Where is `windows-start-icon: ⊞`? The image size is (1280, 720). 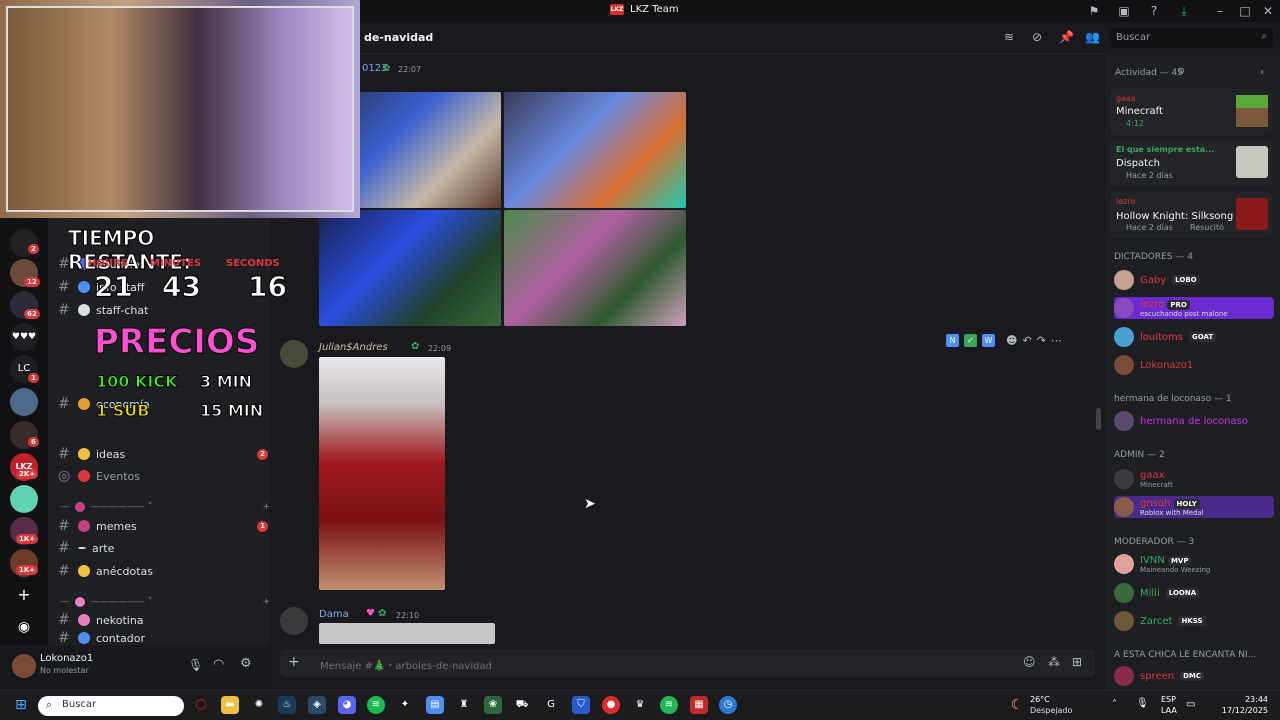 windows-start-icon: ⊞ is located at coordinates (21, 705).